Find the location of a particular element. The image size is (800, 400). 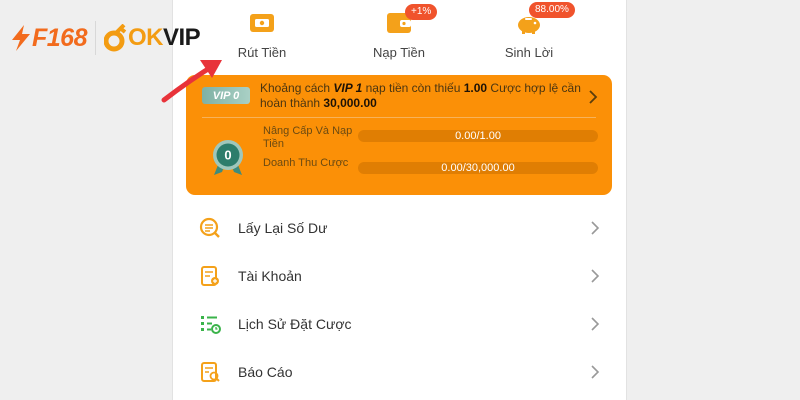

deposit-progress-value: 0.00/1.00 is located at coordinates (478, 136).